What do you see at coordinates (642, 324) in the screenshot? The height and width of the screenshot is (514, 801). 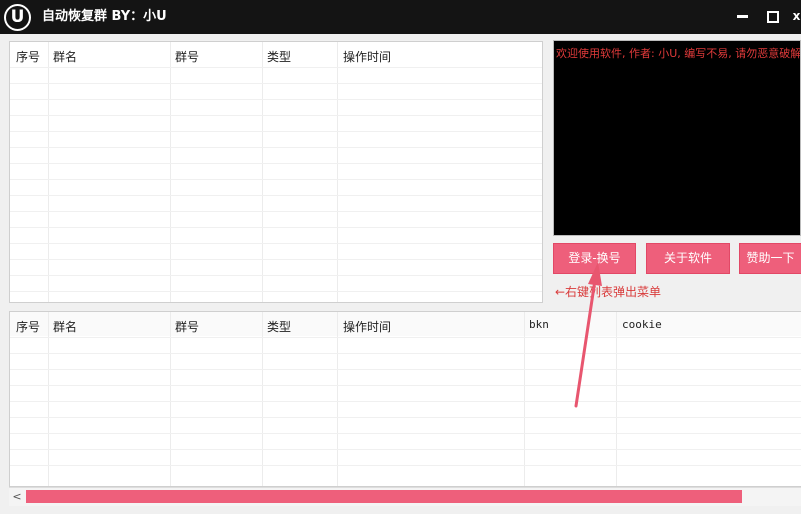 I see `bottom-col-cookie: cookie` at bounding box center [642, 324].